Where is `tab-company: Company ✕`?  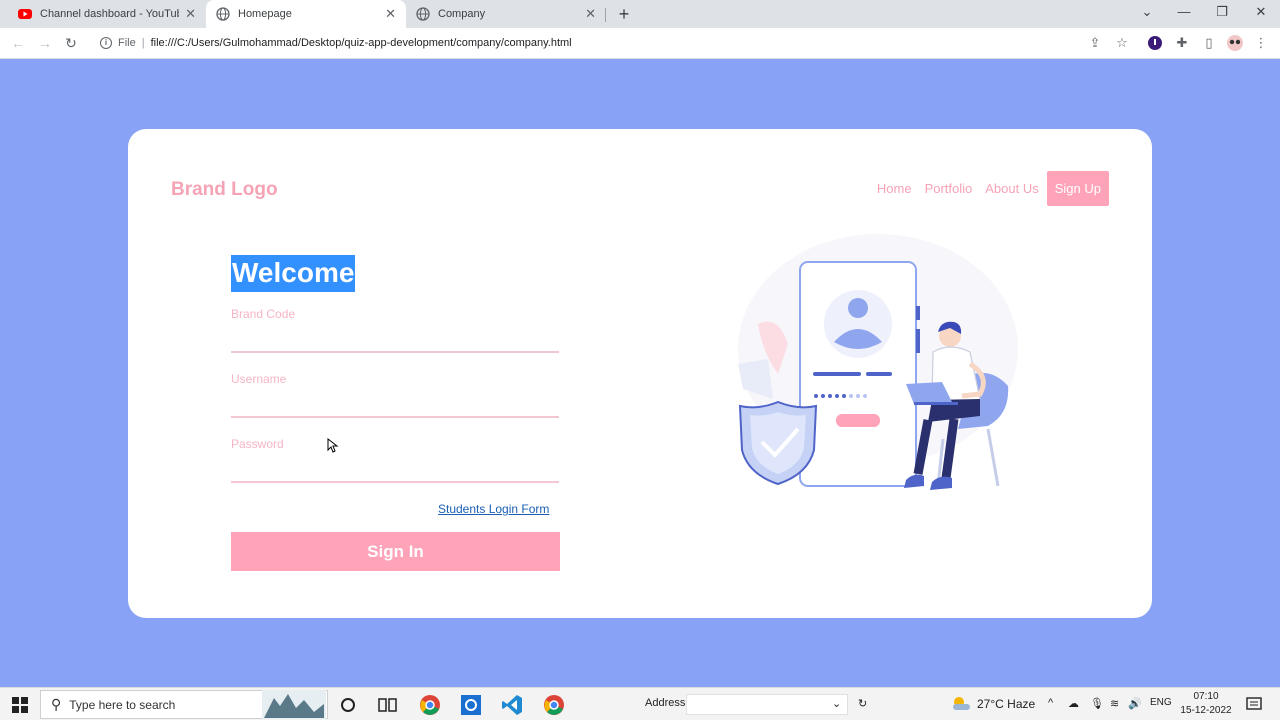 tab-company: Company ✕ is located at coordinates (506, 14).